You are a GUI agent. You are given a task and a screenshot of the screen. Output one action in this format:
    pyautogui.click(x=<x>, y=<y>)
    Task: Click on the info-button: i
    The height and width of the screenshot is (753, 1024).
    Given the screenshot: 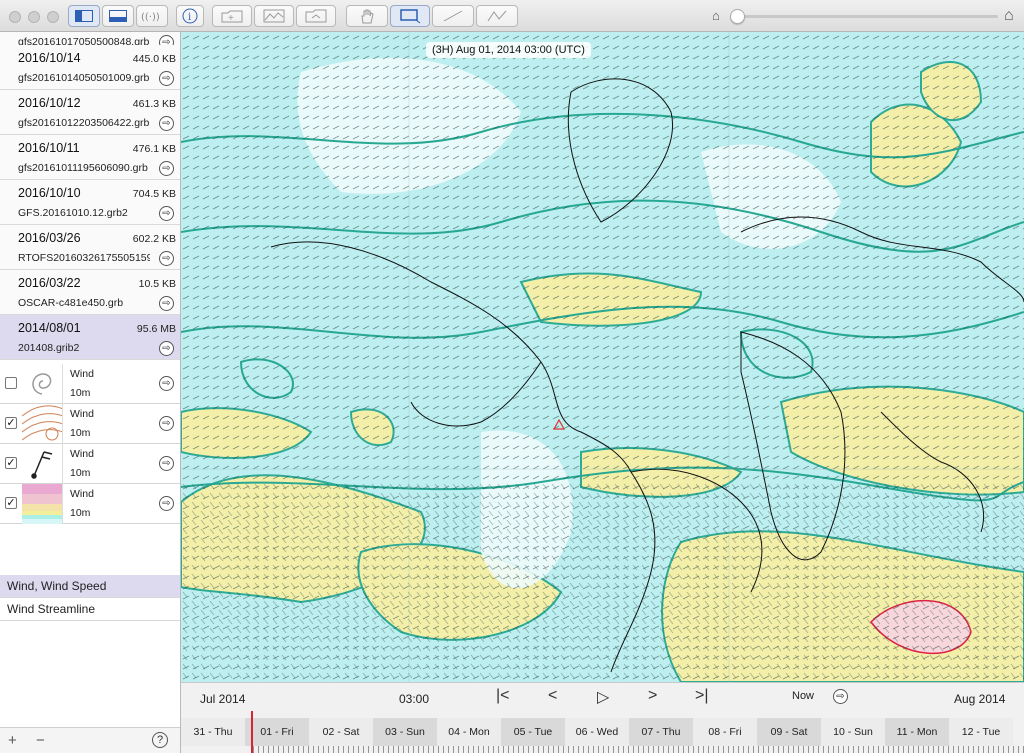 What is the action you would take?
    pyautogui.click(x=190, y=16)
    